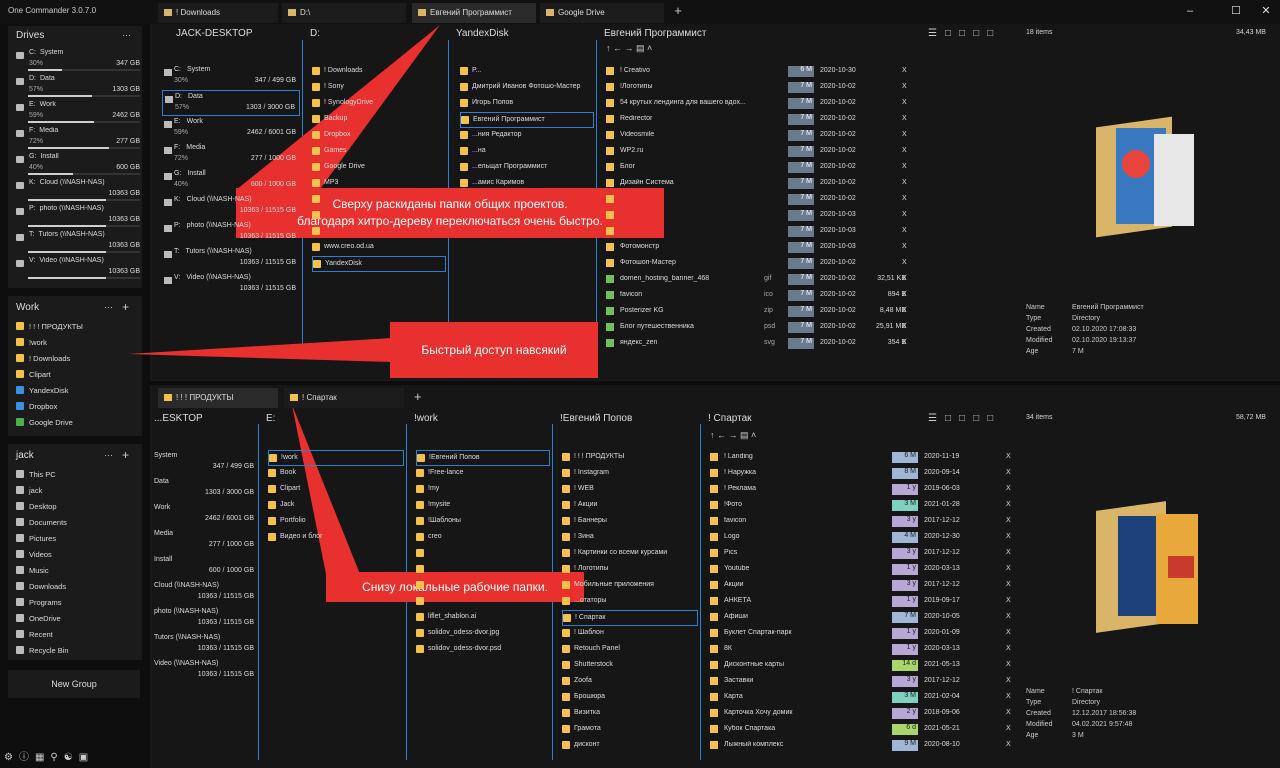 The height and width of the screenshot is (768, 1280). Describe the element at coordinates (483, 634) in the screenshot. I see `bottom-col3-item: solidov_odess-dvor.jpg` at that location.